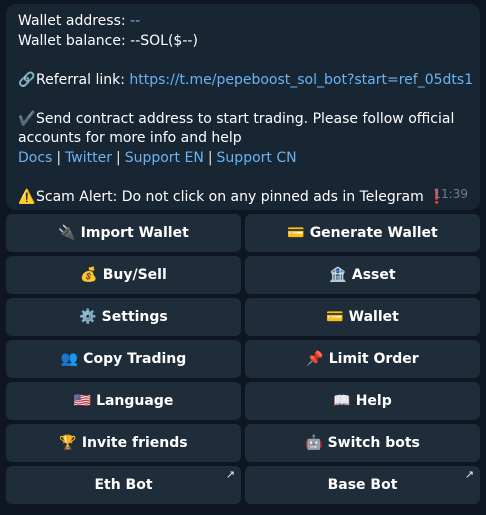 The width and height of the screenshot is (486, 515). What do you see at coordinates (88, 158) in the screenshot?
I see `twitter-link: Twitter` at bounding box center [88, 158].